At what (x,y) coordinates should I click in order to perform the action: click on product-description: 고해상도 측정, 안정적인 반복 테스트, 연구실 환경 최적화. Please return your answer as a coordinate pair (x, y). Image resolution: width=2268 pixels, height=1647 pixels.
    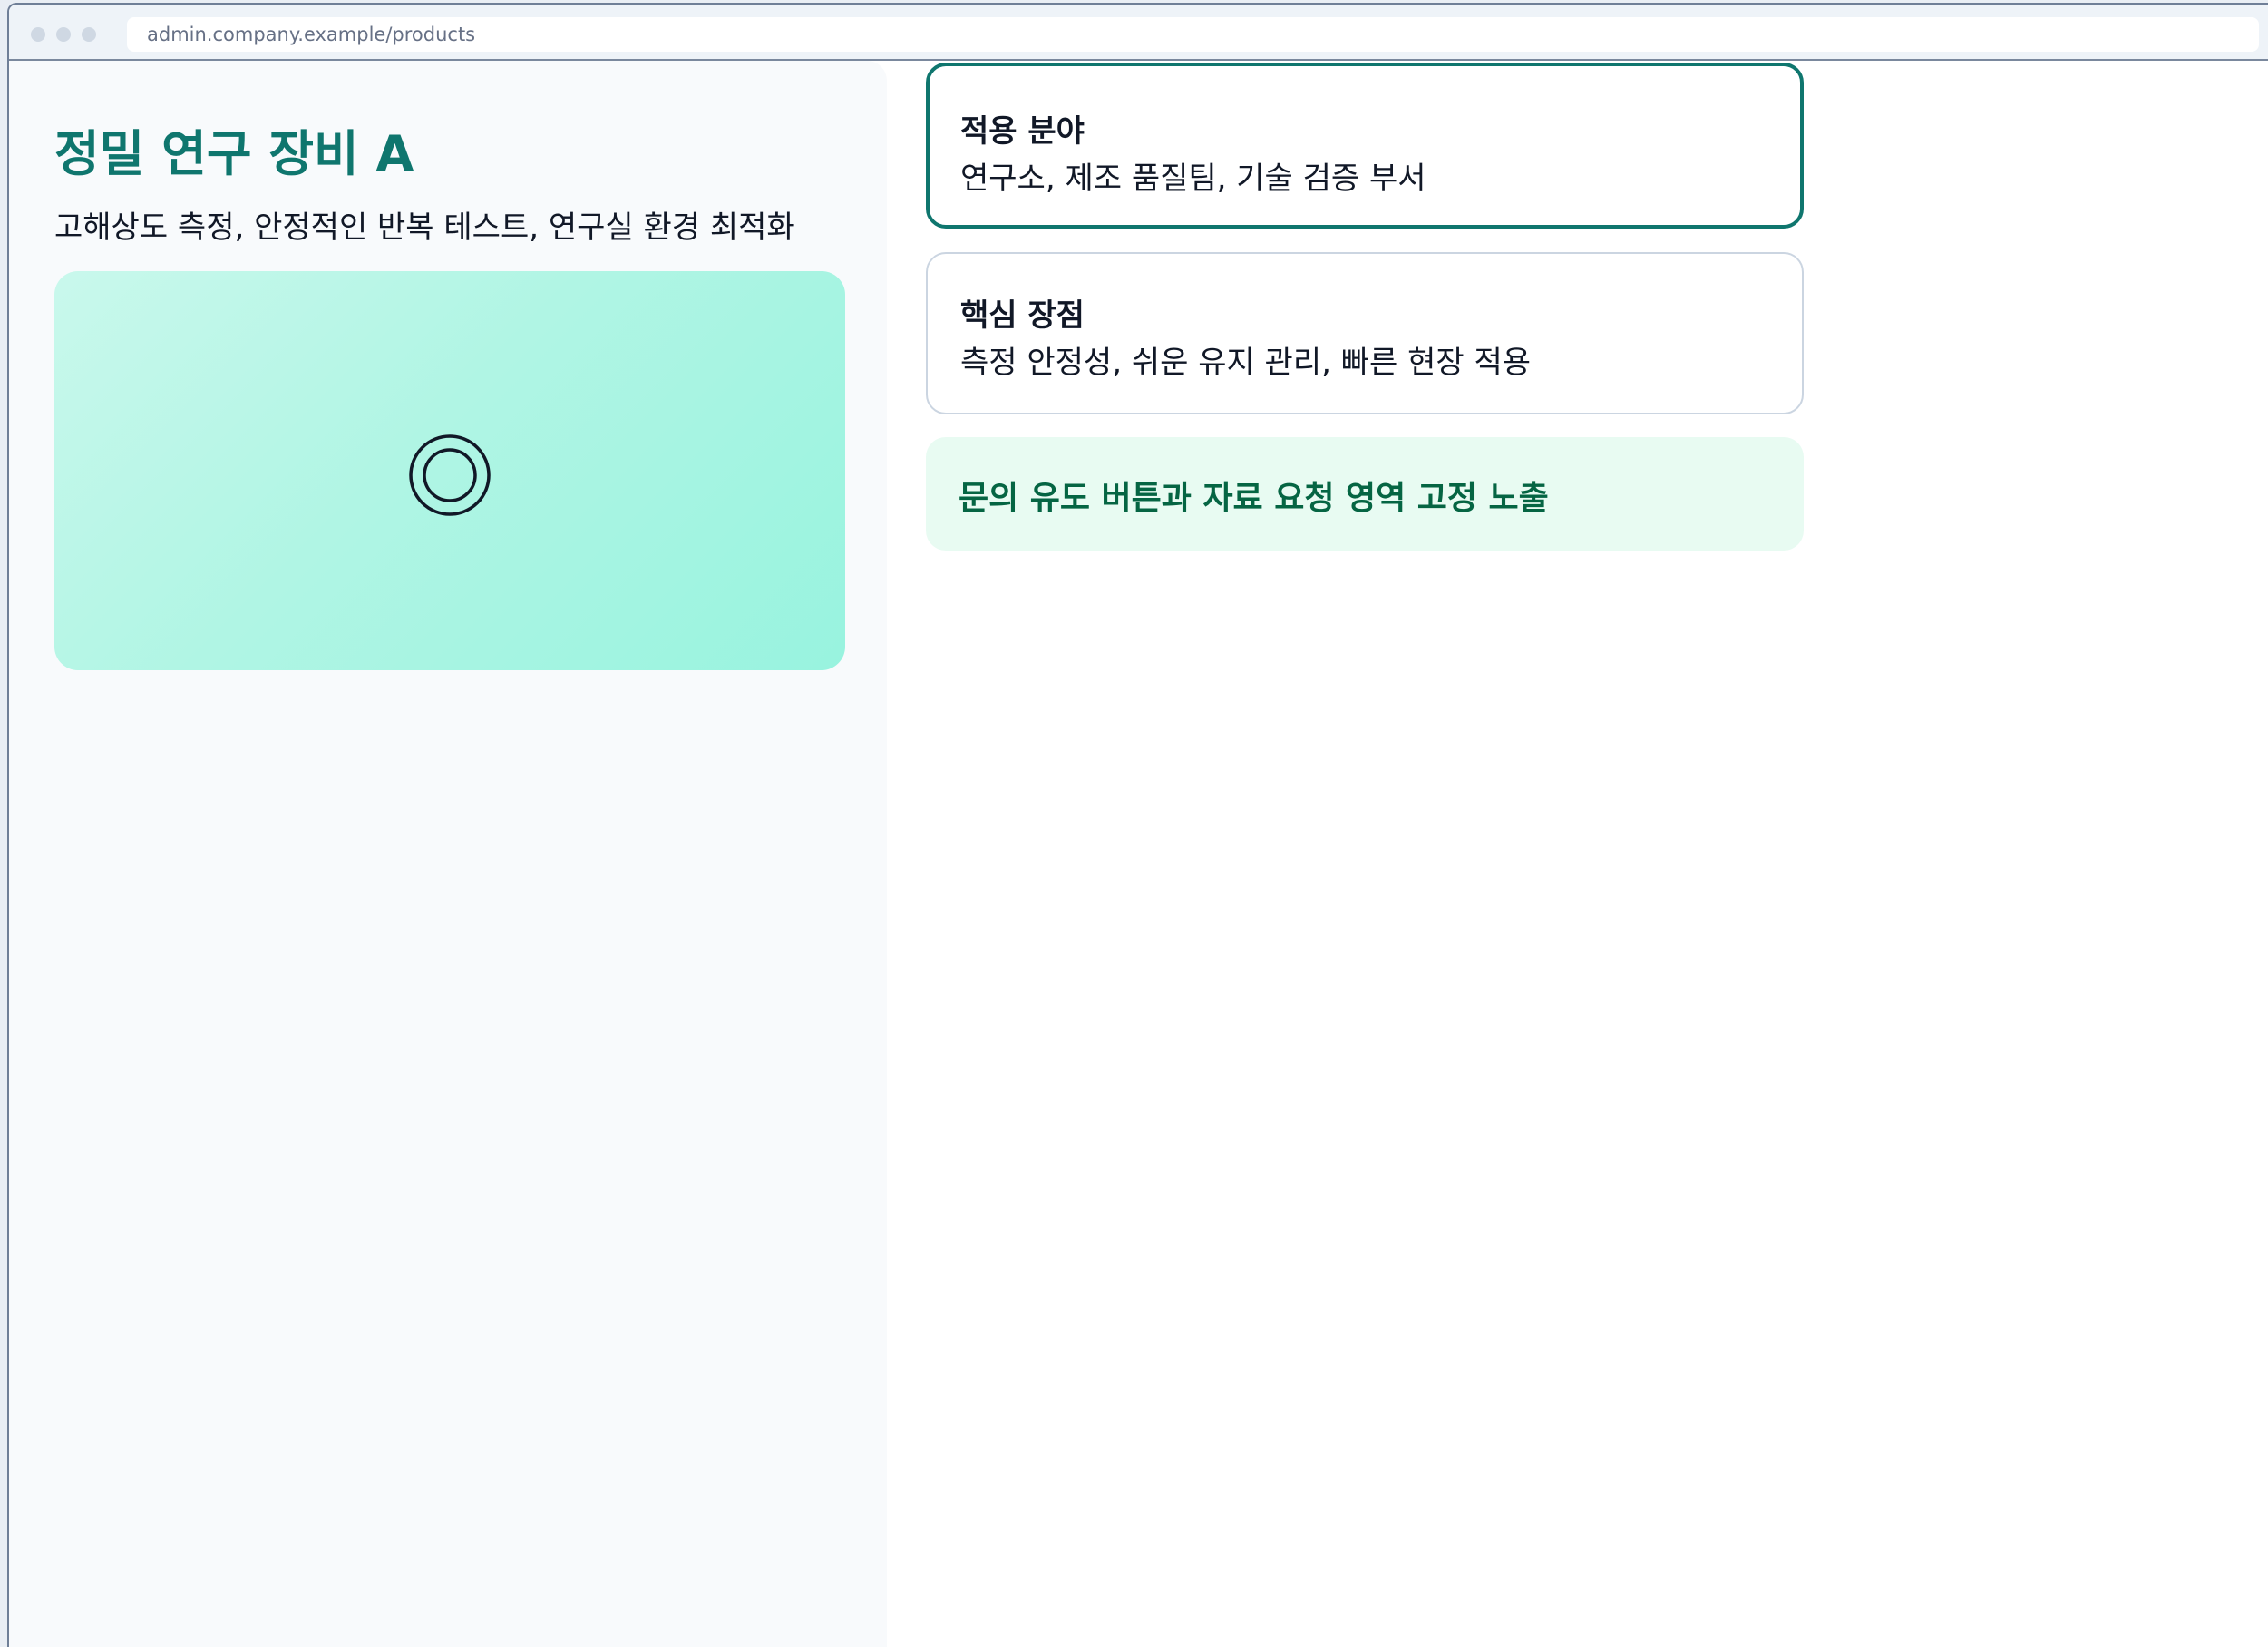
    Looking at the image, I should click on (424, 228).